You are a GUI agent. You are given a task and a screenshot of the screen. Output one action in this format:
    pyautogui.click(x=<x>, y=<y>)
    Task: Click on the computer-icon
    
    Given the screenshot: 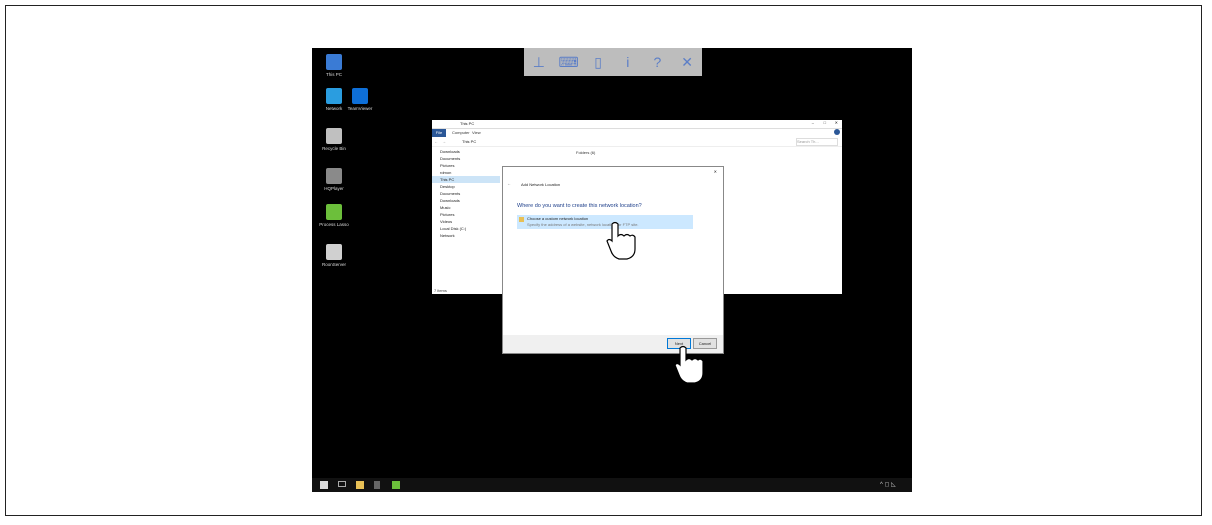 What is the action you would take?
    pyautogui.click(x=334, y=62)
    